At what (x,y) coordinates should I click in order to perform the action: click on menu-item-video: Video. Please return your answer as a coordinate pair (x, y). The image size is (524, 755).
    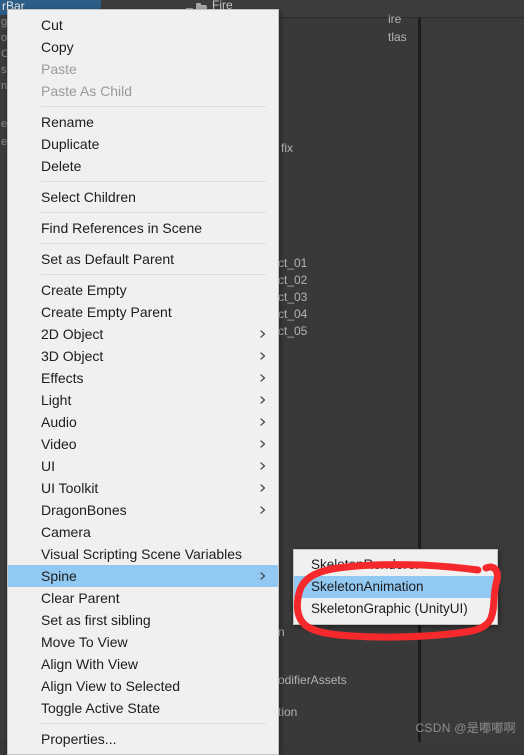
    Looking at the image, I should click on (143, 444).